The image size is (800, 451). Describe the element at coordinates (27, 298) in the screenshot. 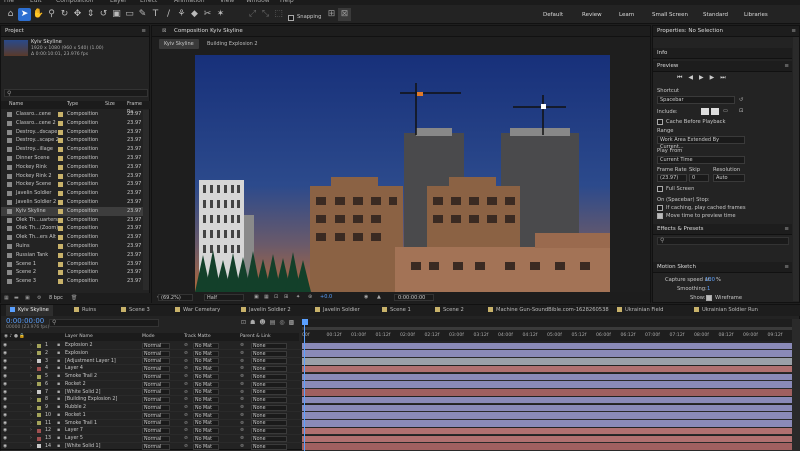

I see `new-comp-icon: ▣` at that location.